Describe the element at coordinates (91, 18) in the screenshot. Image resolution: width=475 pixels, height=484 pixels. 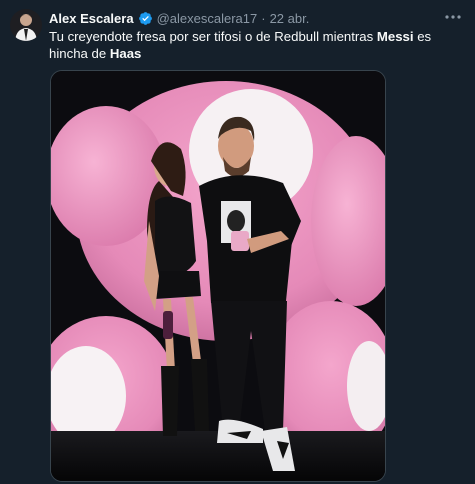
I see `author-name: Alex Escalera` at that location.